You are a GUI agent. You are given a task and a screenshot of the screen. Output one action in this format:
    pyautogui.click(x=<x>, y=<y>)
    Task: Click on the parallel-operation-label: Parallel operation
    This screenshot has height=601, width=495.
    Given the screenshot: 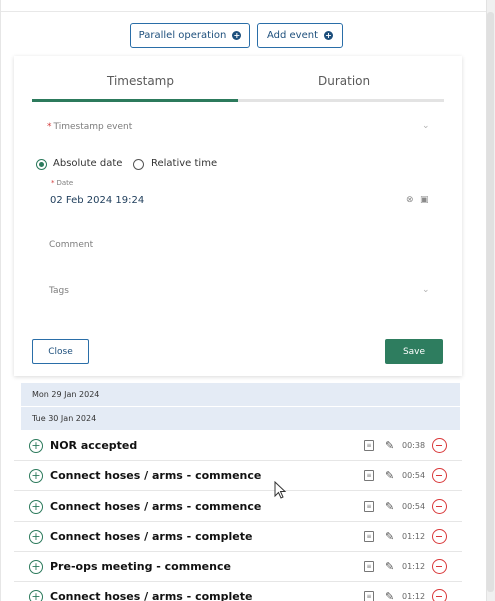 What is the action you would take?
    pyautogui.click(x=182, y=35)
    